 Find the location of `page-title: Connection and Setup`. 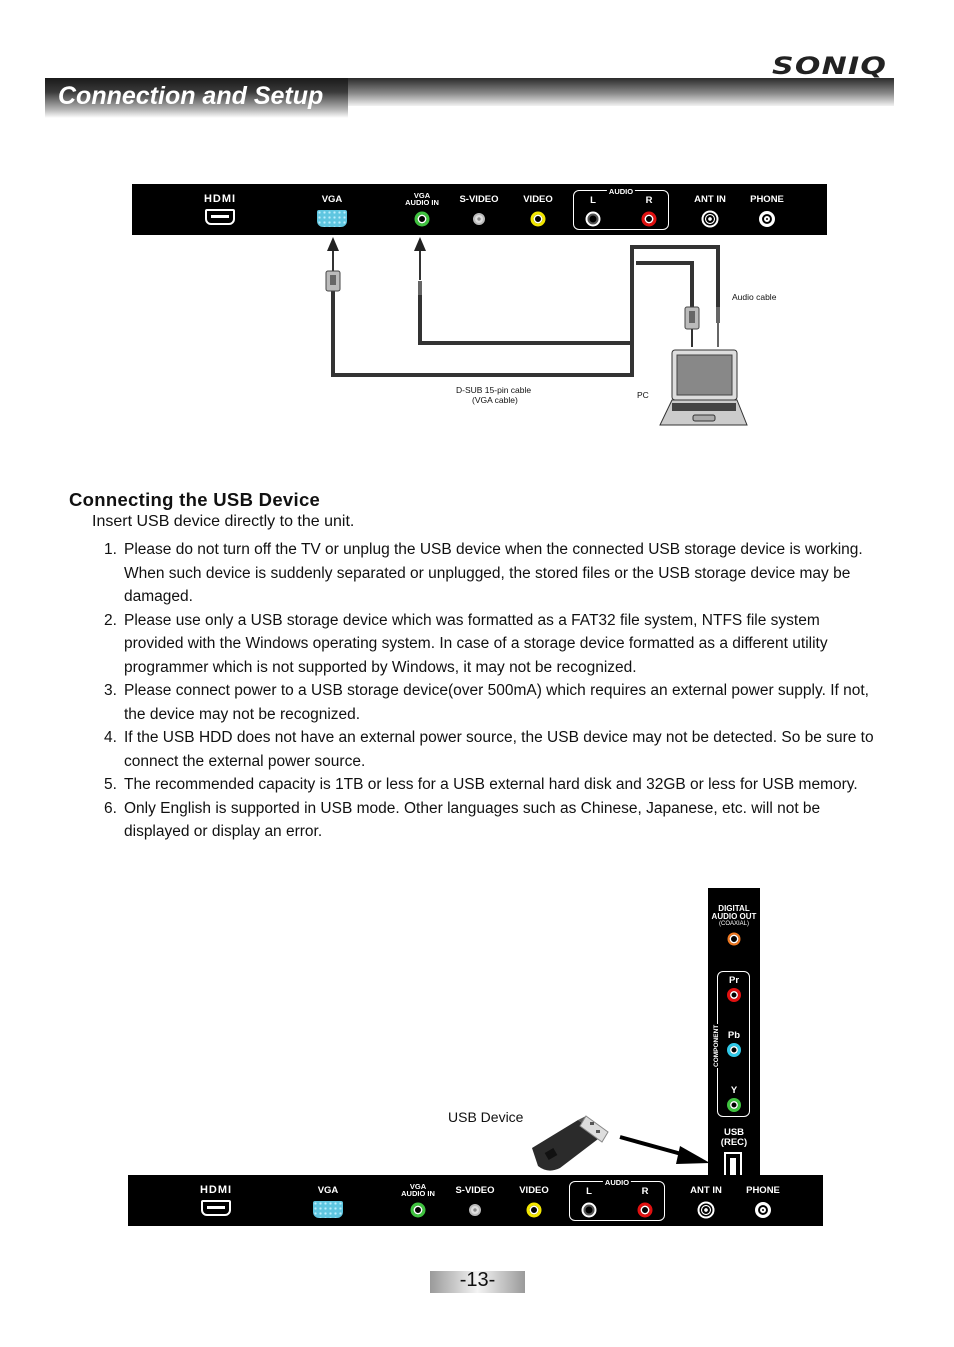

page-title: Connection and Setup is located at coordinates (191, 96).